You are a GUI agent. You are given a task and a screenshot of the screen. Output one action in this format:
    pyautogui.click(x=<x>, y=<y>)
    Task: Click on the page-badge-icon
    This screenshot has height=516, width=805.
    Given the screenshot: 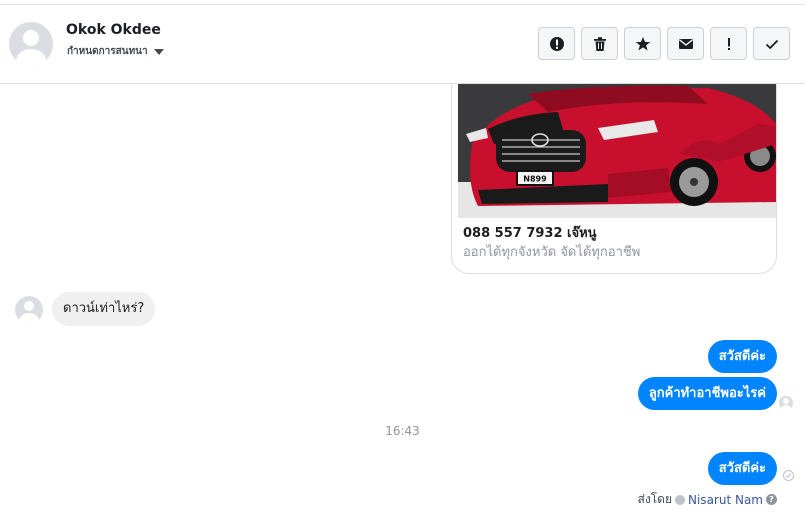 What is the action you would take?
    pyautogui.click(x=680, y=499)
    